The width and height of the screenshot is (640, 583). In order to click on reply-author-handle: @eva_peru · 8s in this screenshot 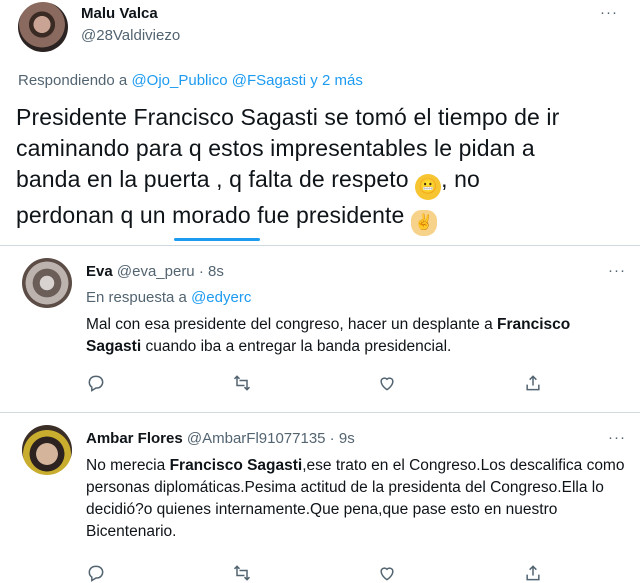, I will do `click(170, 271)`.